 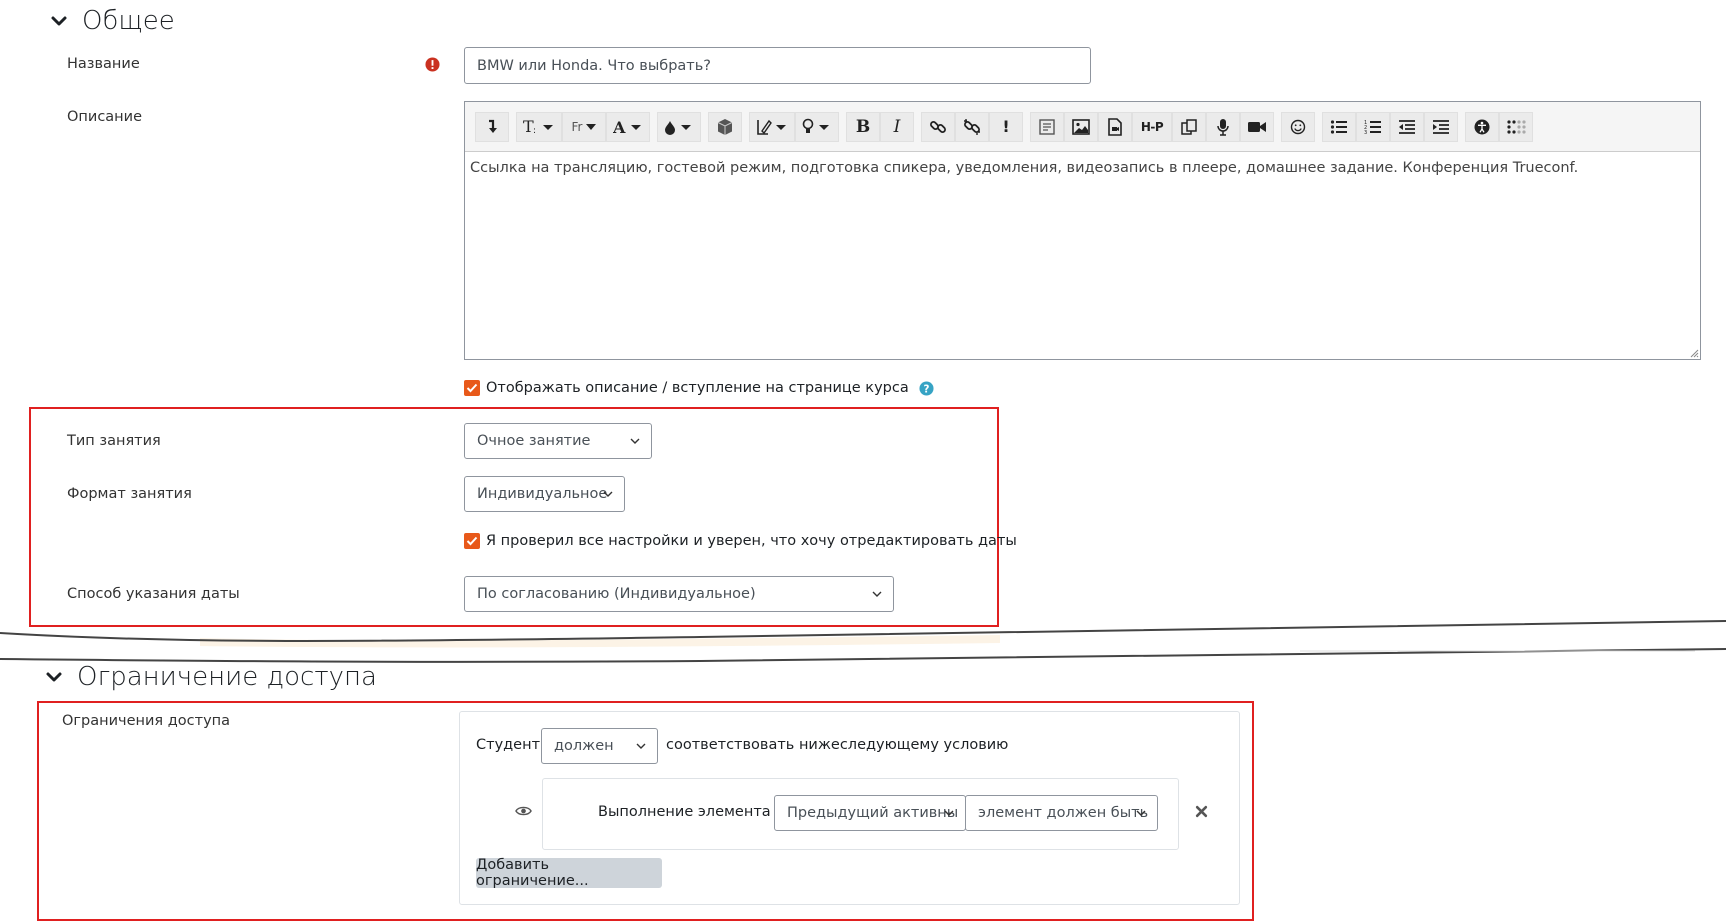 What do you see at coordinates (104, 117) in the screenshot?
I see `description-label: Описание` at bounding box center [104, 117].